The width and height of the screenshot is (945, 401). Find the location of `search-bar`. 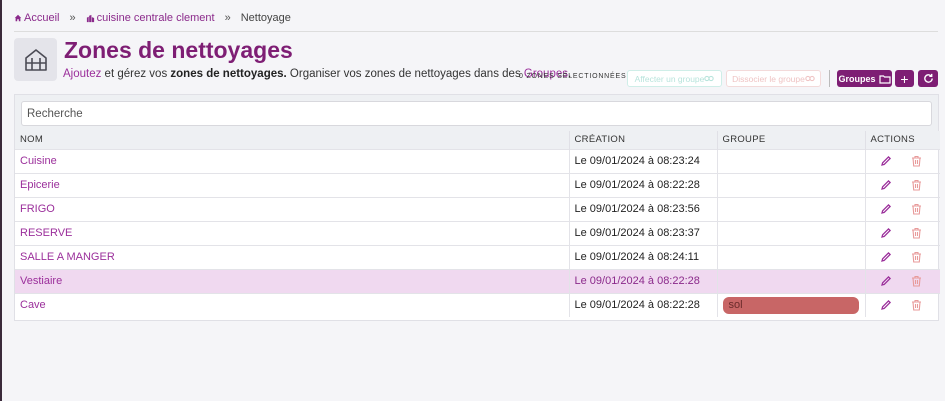

search-bar is located at coordinates (476, 113).